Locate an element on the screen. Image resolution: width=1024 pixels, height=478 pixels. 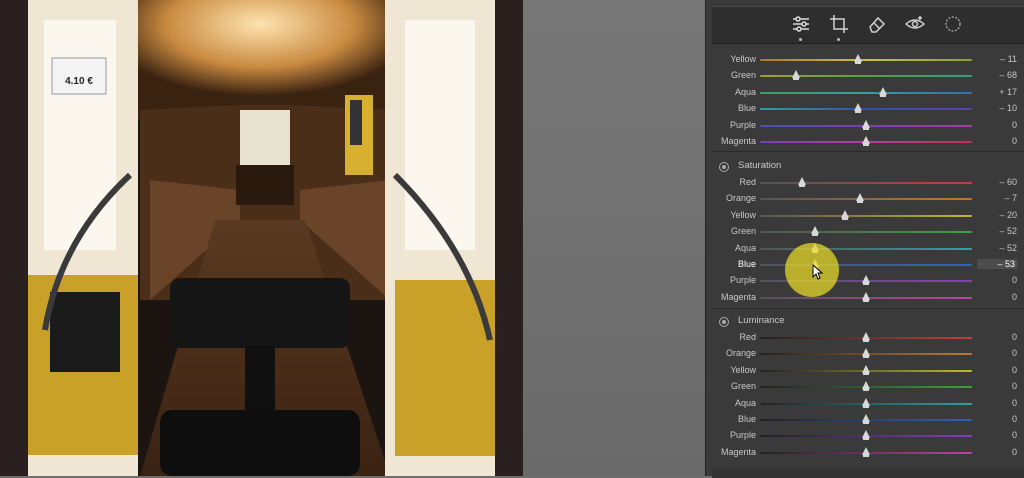
hue-slider-blue is located at coordinates (866, 109).